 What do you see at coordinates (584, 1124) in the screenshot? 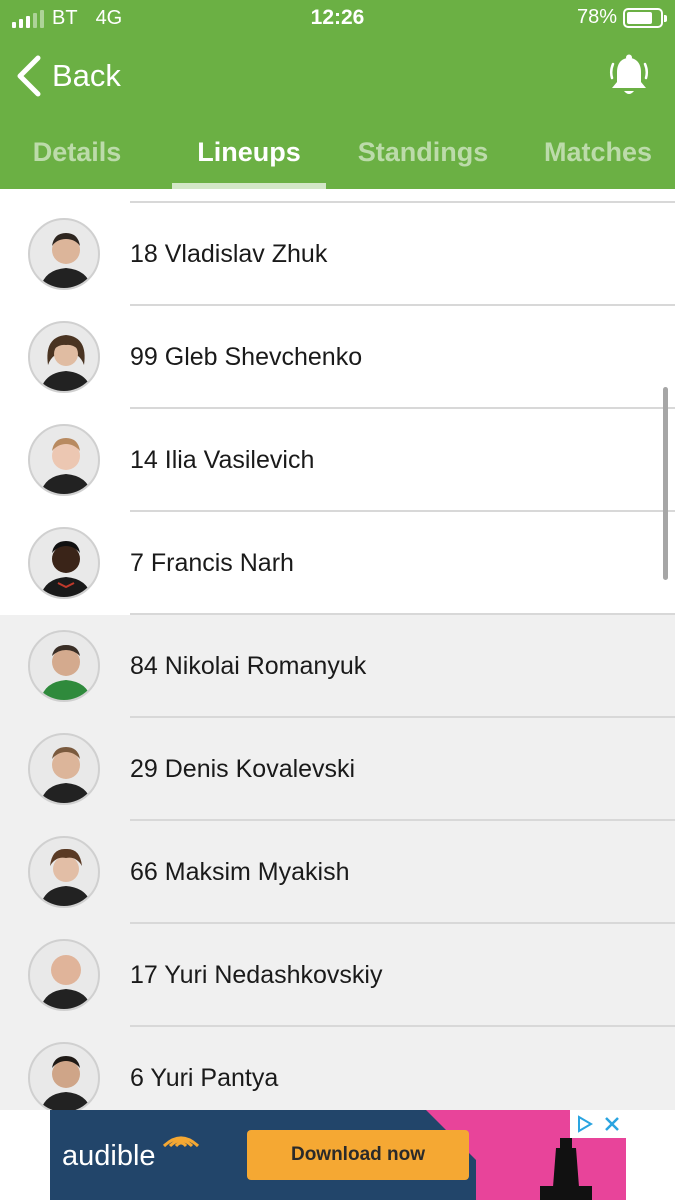
I see `ad-info-icon` at bounding box center [584, 1124].